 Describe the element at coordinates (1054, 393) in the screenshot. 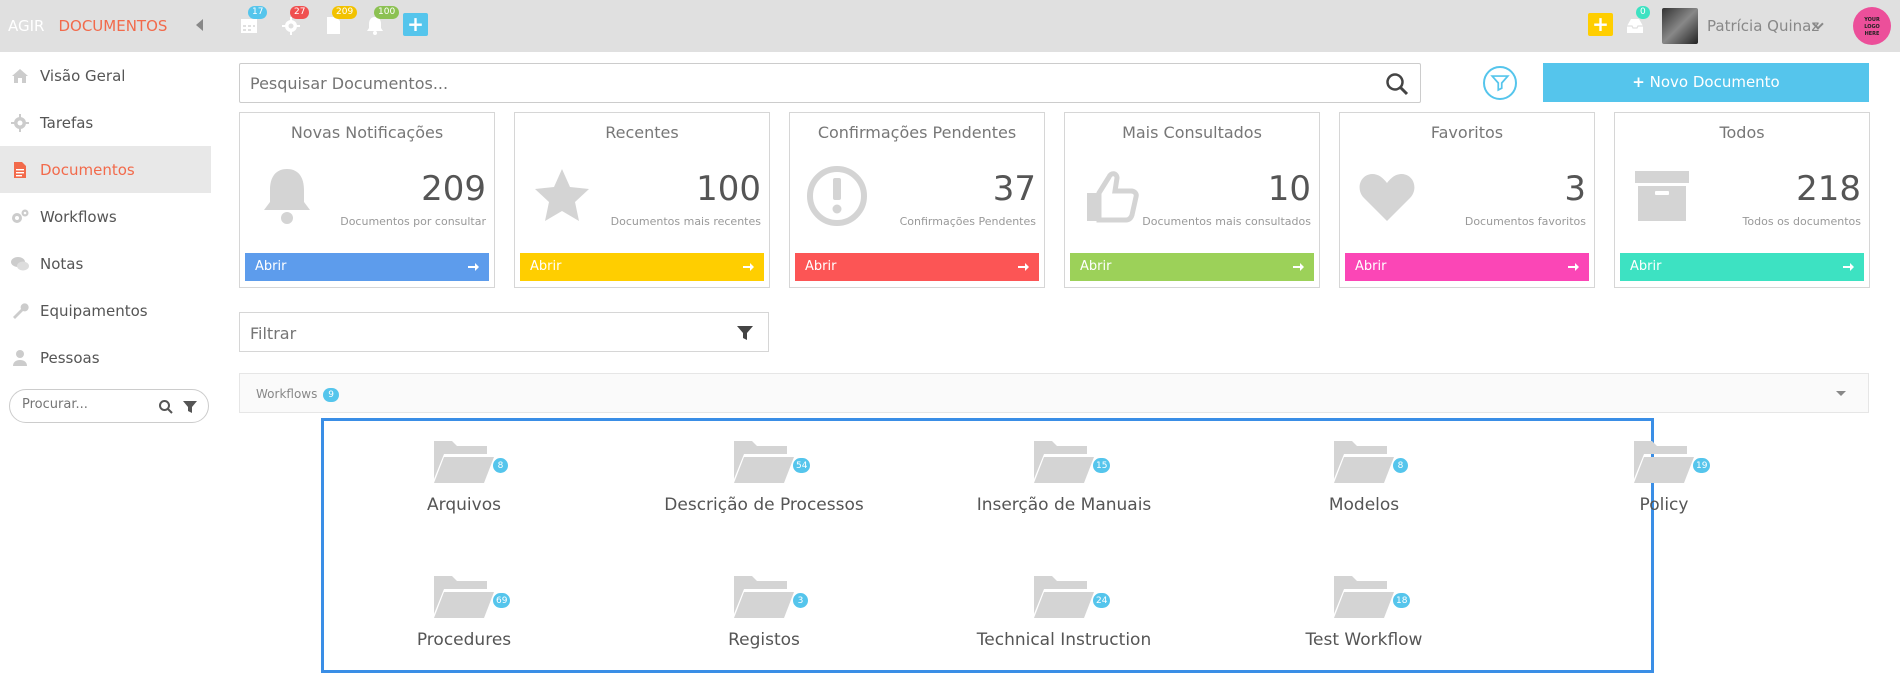

I see `workflows-header: Workflows 9` at that location.